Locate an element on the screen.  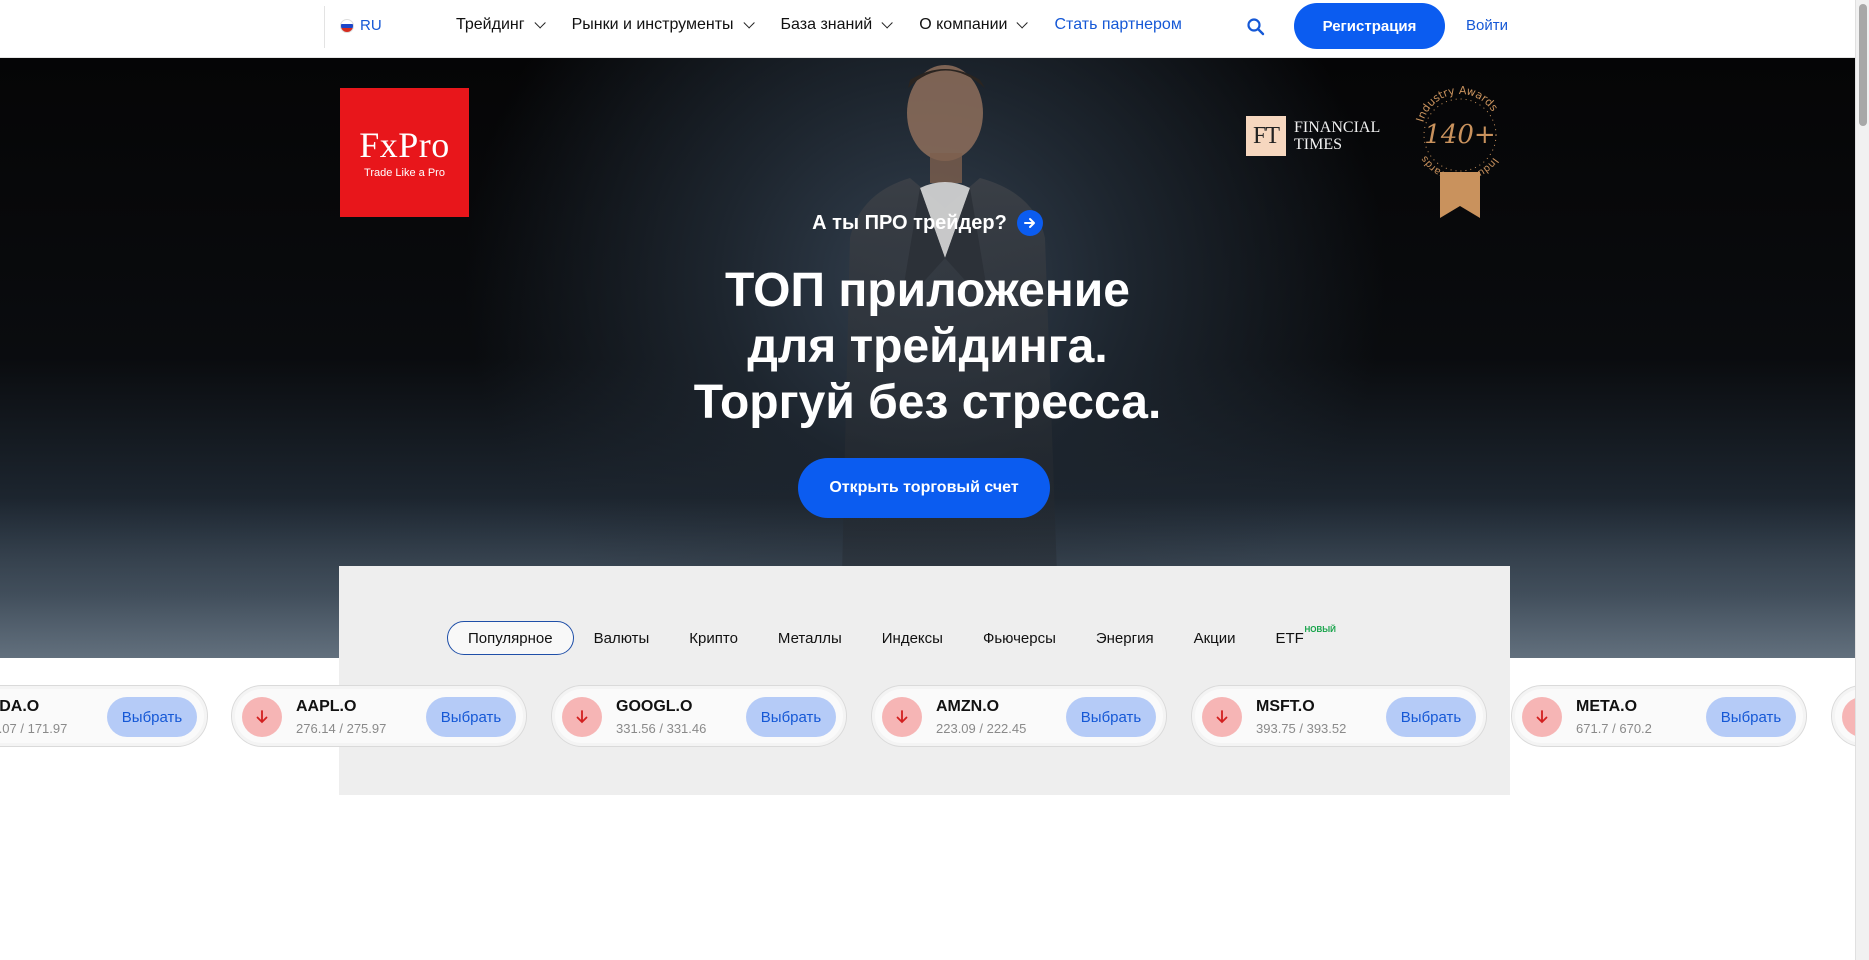
tab-label: Крипто is located at coordinates (713, 638).